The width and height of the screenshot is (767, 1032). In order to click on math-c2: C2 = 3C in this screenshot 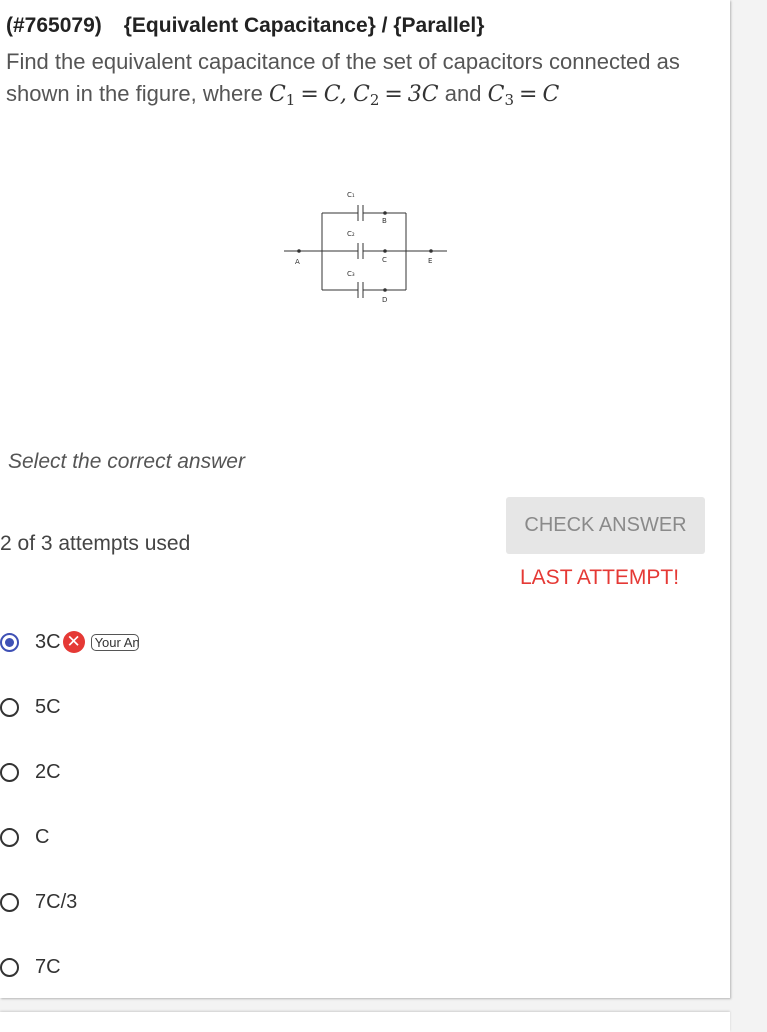, I will do `click(395, 95)`.